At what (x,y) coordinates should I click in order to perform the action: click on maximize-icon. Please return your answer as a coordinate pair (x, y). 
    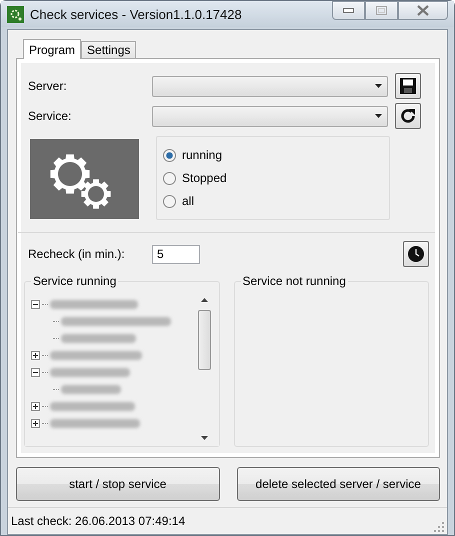
    Looking at the image, I should click on (381, 10).